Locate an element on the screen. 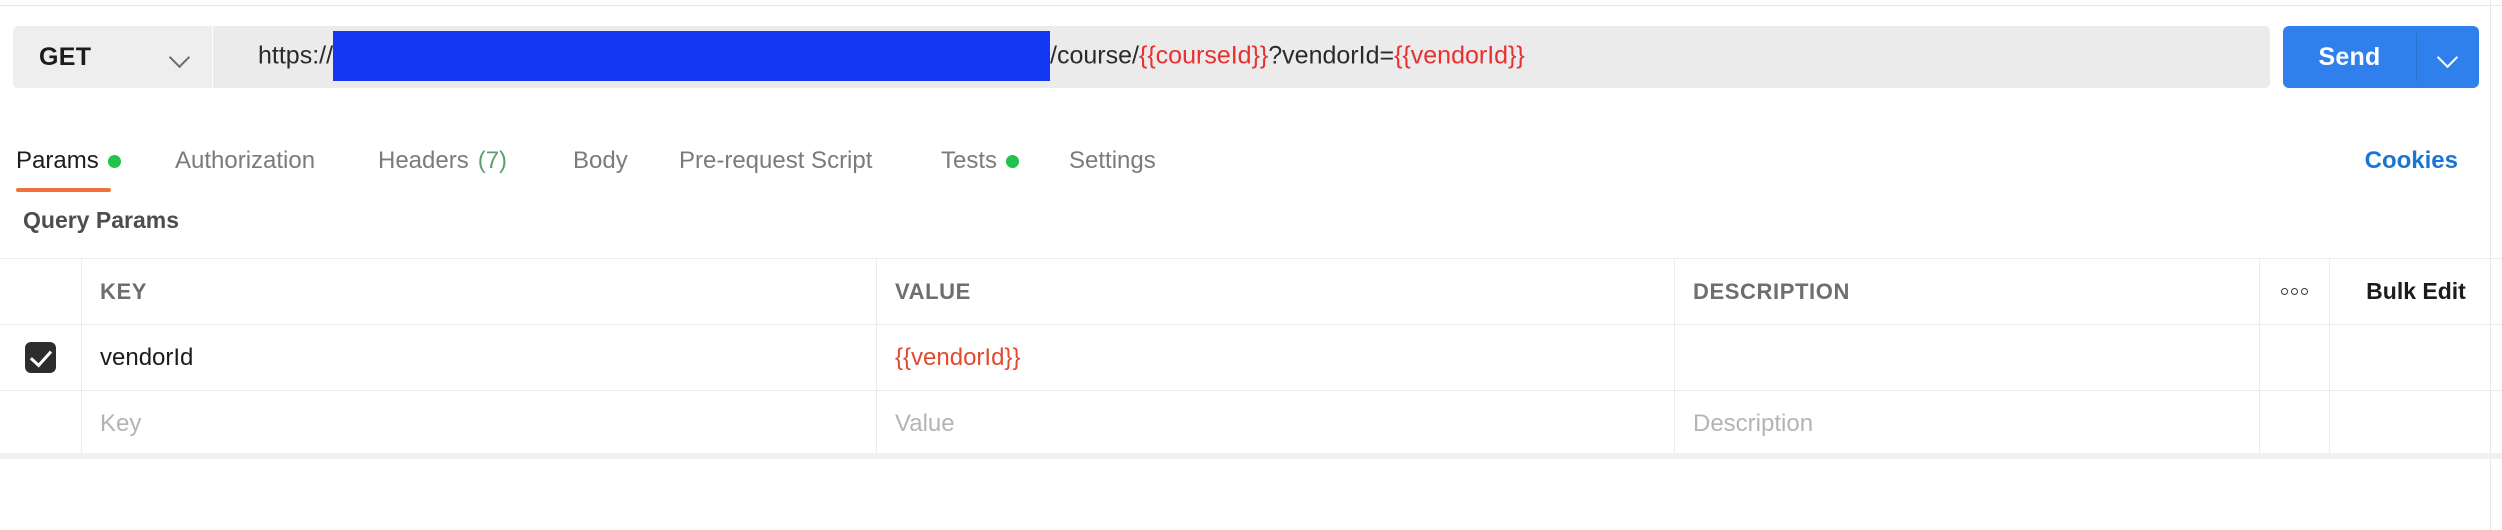 The height and width of the screenshot is (530, 2502). tab-body-label: Body is located at coordinates (600, 160).